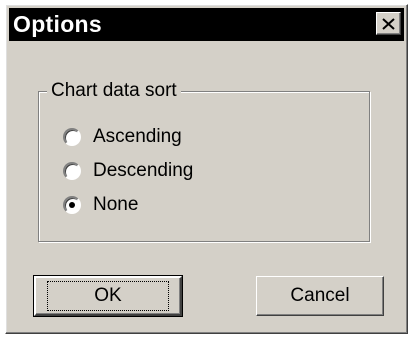 Image resolution: width=414 pixels, height=339 pixels. I want to click on cancel-button: Cancel, so click(320, 296).